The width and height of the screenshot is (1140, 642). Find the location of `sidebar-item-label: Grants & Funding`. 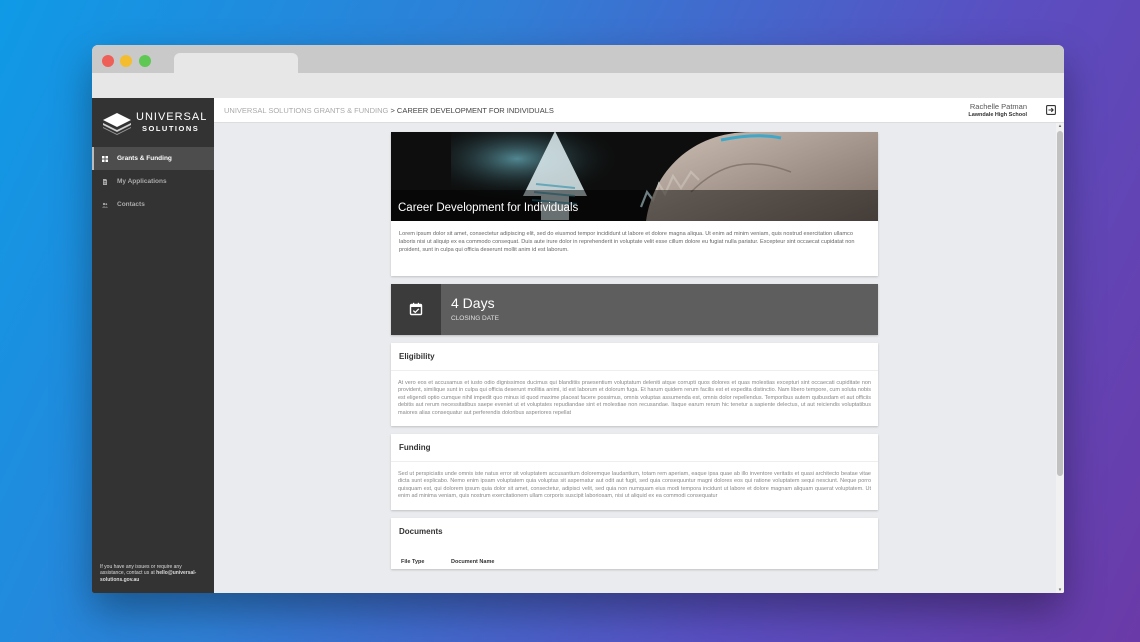

sidebar-item-label: Grants & Funding is located at coordinates (144, 158).